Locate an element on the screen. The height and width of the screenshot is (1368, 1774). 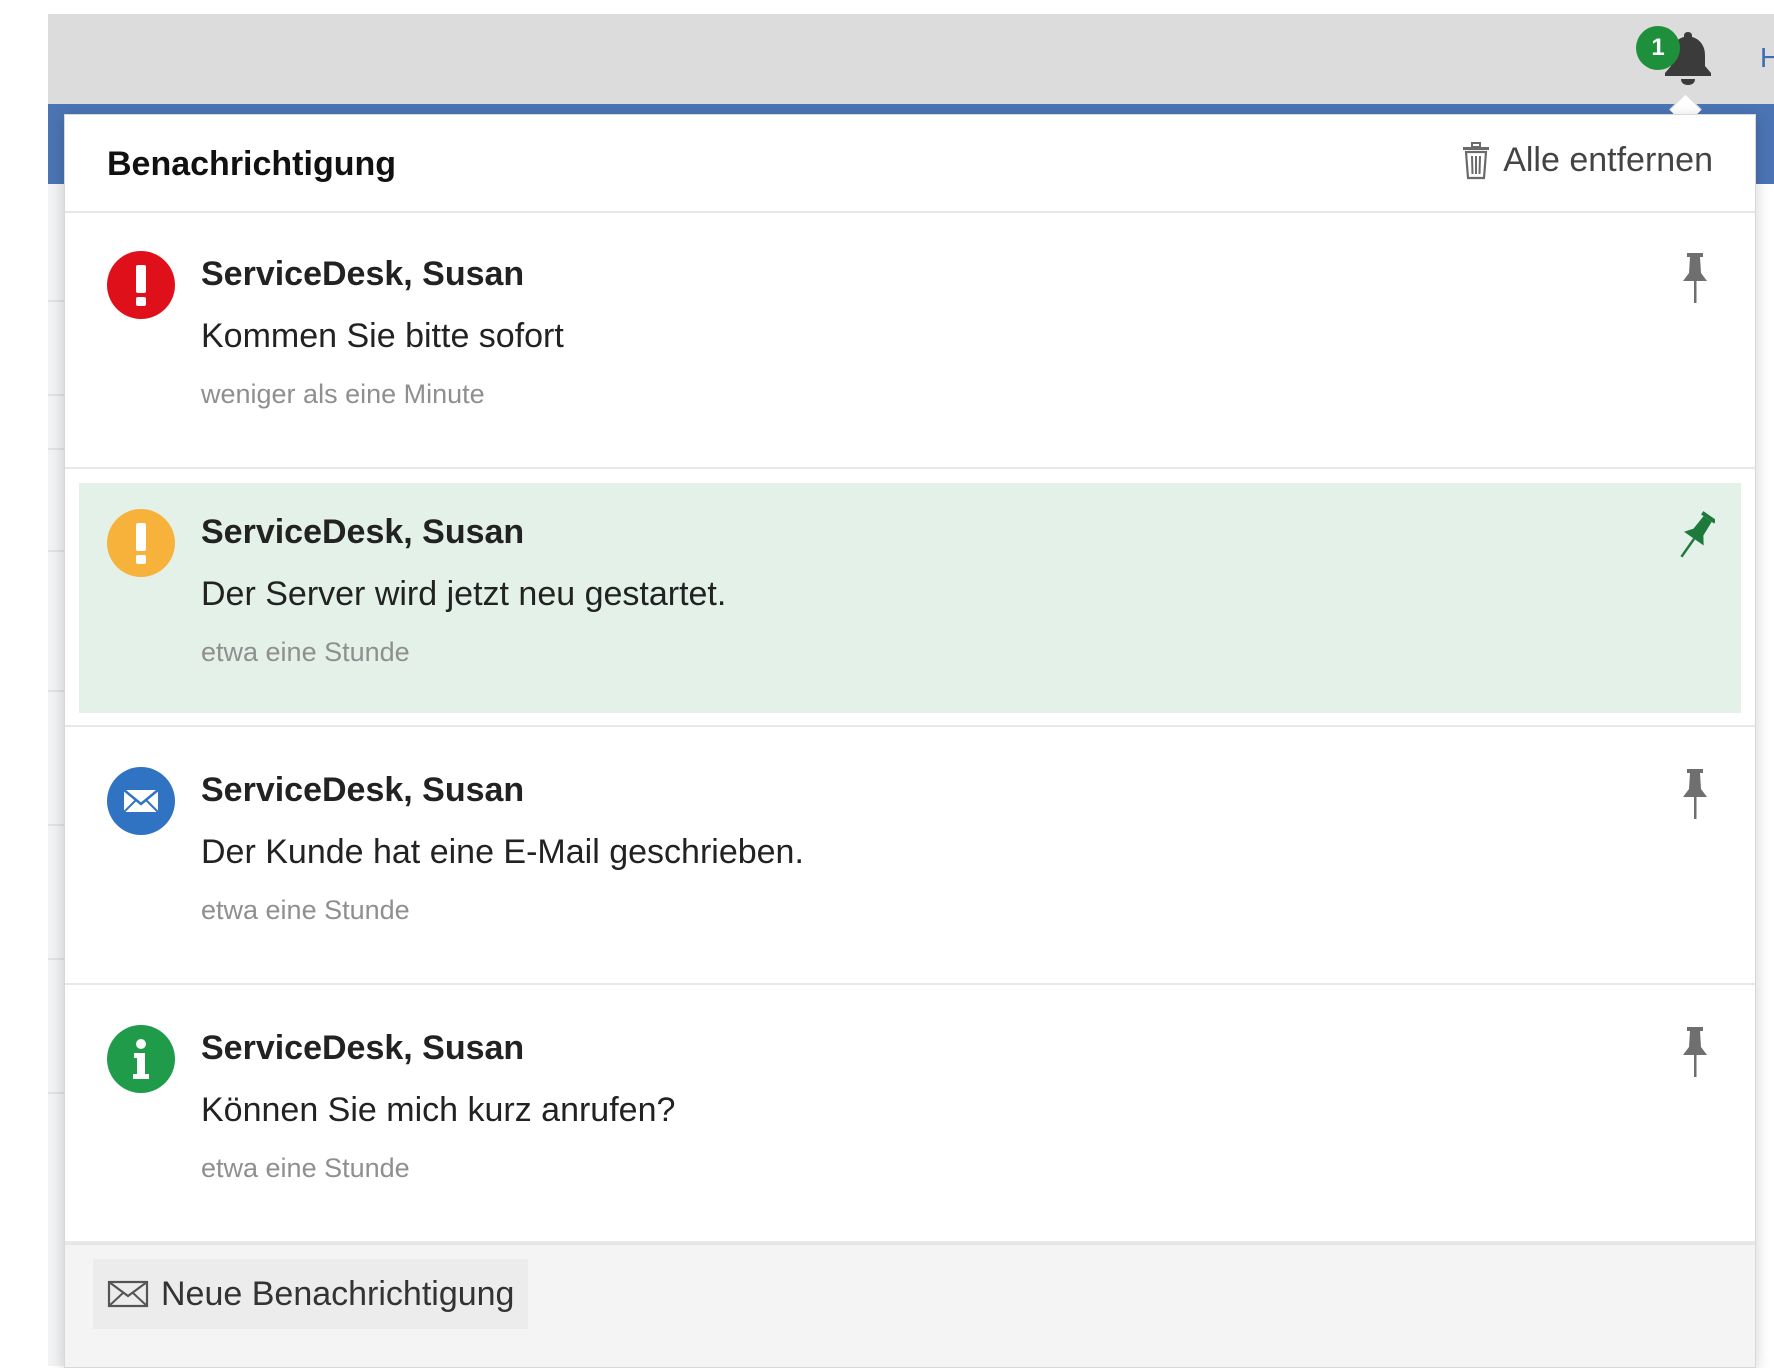
background-sidebar is located at coordinates (56, 775).